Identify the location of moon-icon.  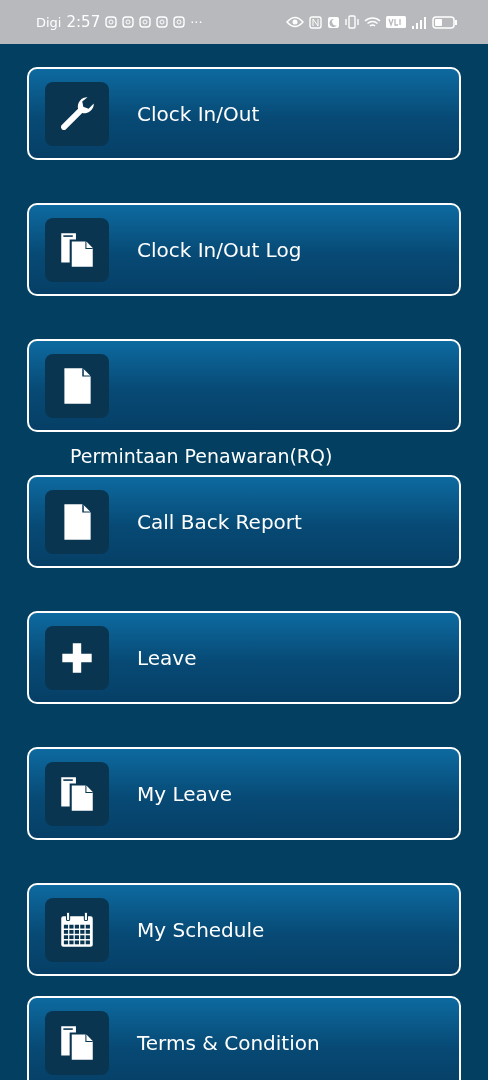
(333, 22).